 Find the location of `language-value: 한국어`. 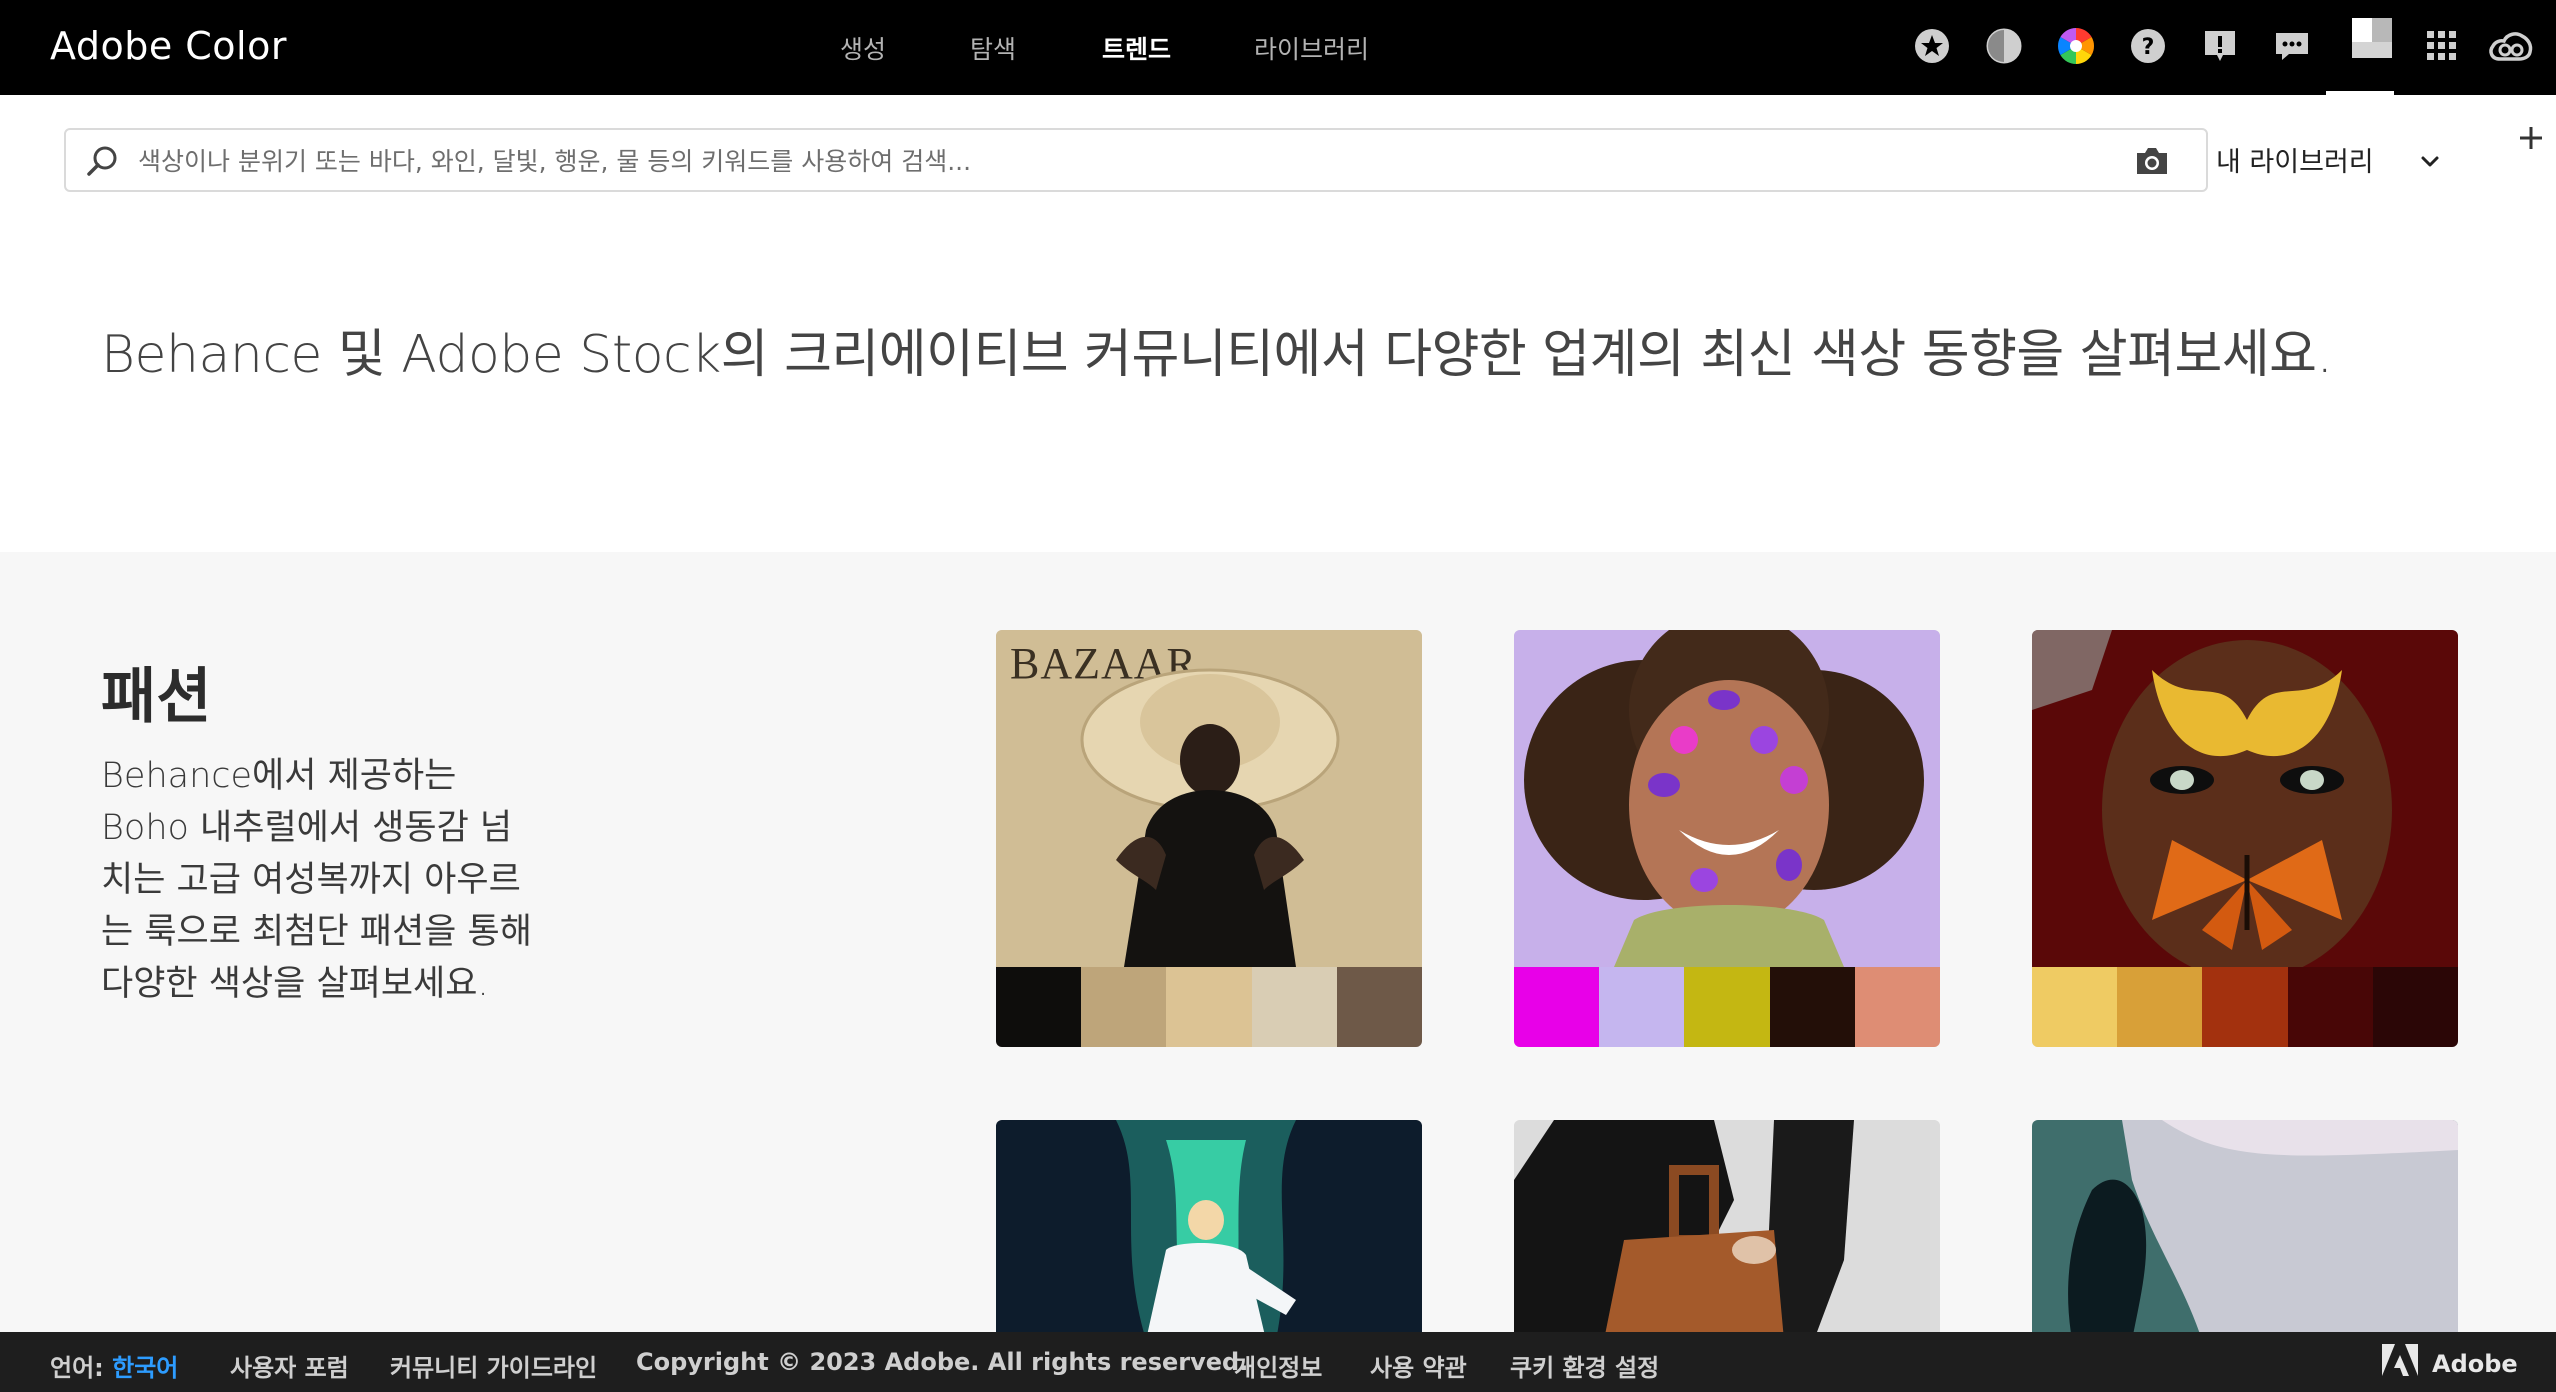

language-value: 한국어 is located at coordinates (145, 1368).